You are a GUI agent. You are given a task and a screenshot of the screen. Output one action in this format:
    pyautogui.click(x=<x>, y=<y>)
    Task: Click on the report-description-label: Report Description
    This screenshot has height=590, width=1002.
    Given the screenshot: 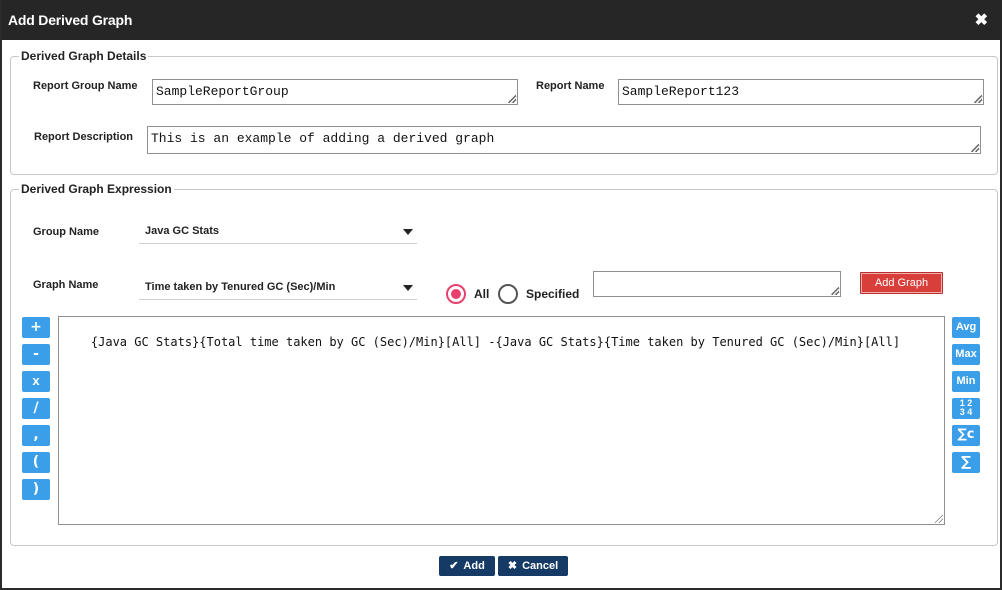 What is the action you would take?
    pyautogui.click(x=84, y=137)
    